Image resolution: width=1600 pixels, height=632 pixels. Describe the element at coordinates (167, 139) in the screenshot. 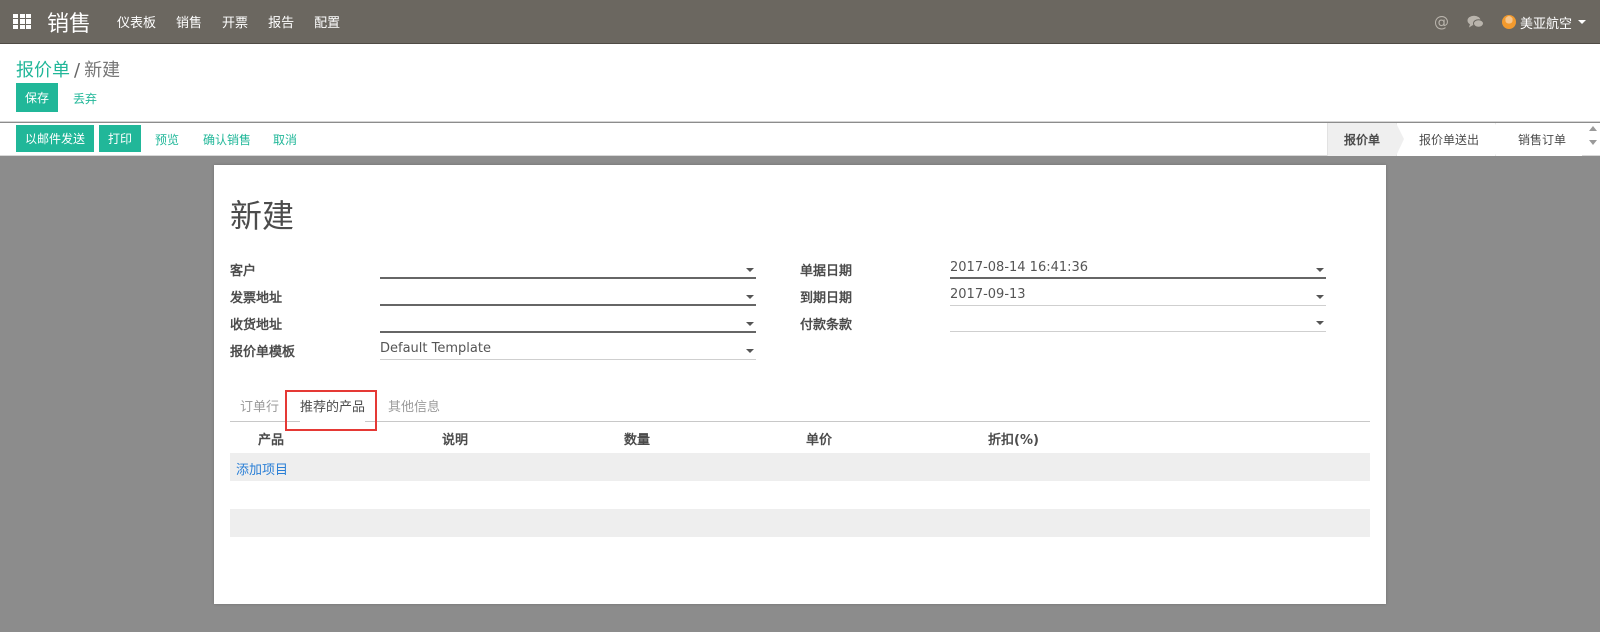

I see `preview-button: 预览` at that location.